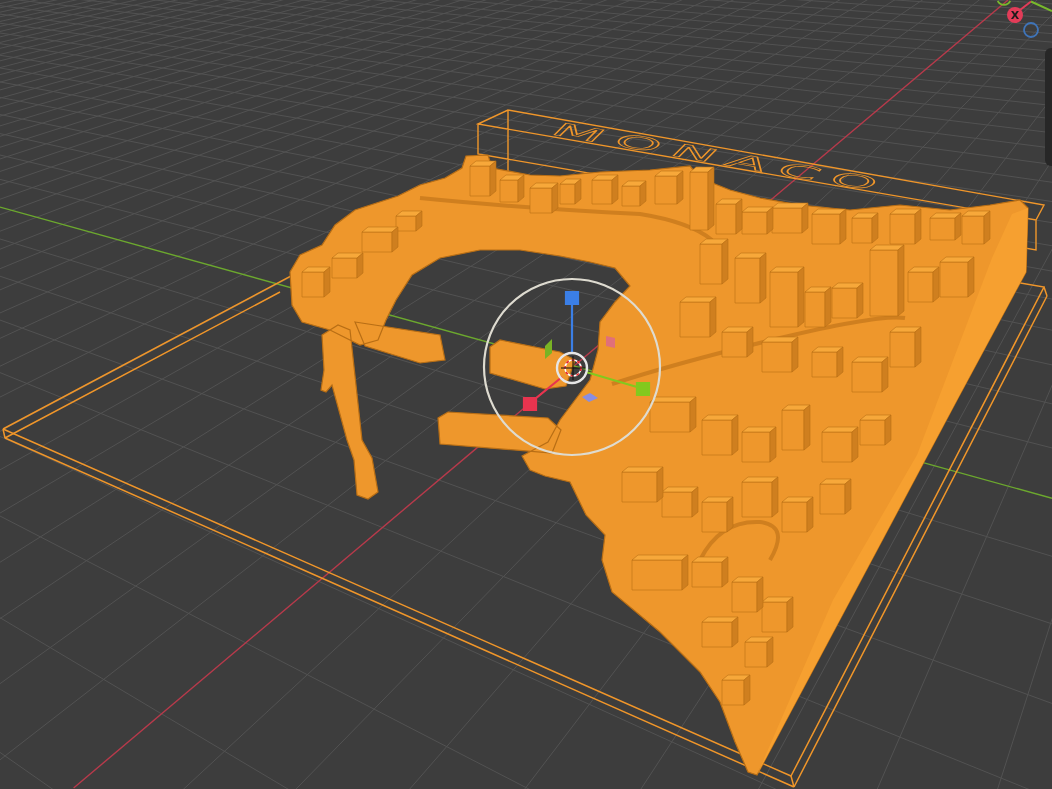 The image size is (1052, 789). I want to click on crosshair-icon, so click(573, 368).